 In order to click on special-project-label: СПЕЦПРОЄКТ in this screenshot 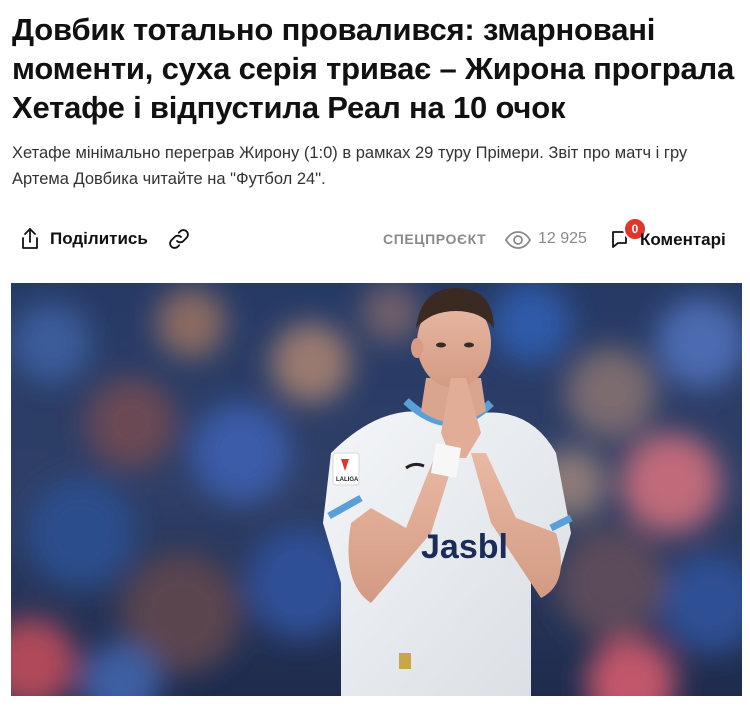, I will do `click(434, 239)`.